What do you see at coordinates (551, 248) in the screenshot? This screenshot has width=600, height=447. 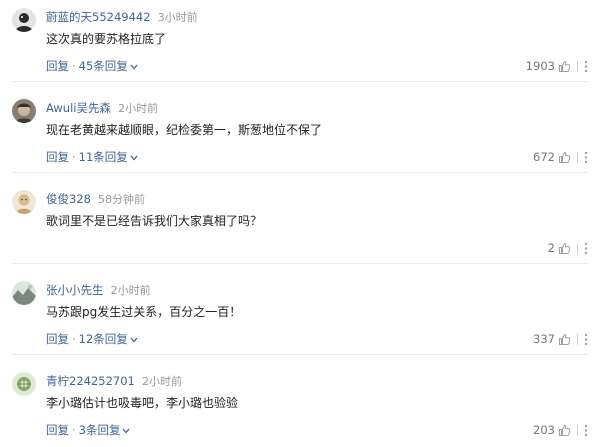 I see `like-count: 2` at bounding box center [551, 248].